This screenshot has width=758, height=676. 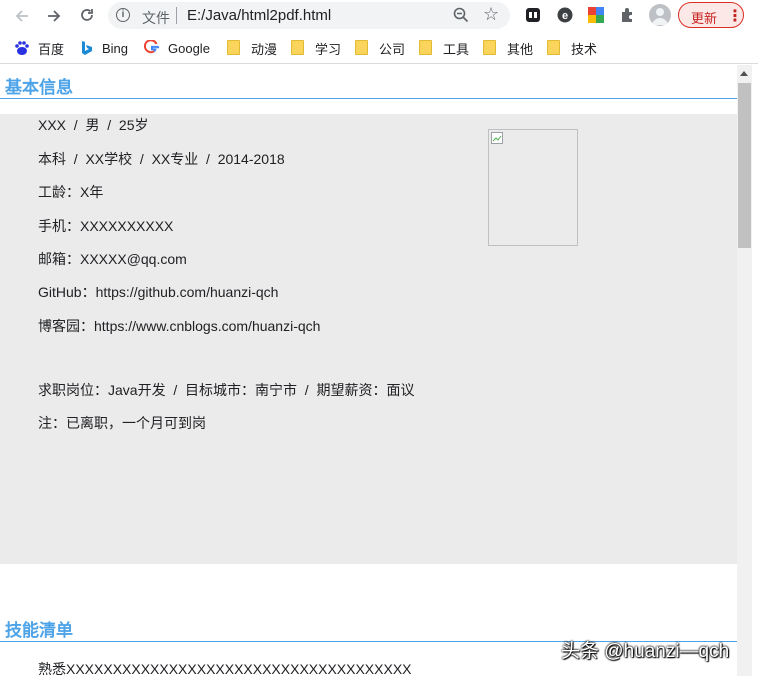 What do you see at coordinates (51, 49) in the screenshot?
I see `bookmark-label: 百度` at bounding box center [51, 49].